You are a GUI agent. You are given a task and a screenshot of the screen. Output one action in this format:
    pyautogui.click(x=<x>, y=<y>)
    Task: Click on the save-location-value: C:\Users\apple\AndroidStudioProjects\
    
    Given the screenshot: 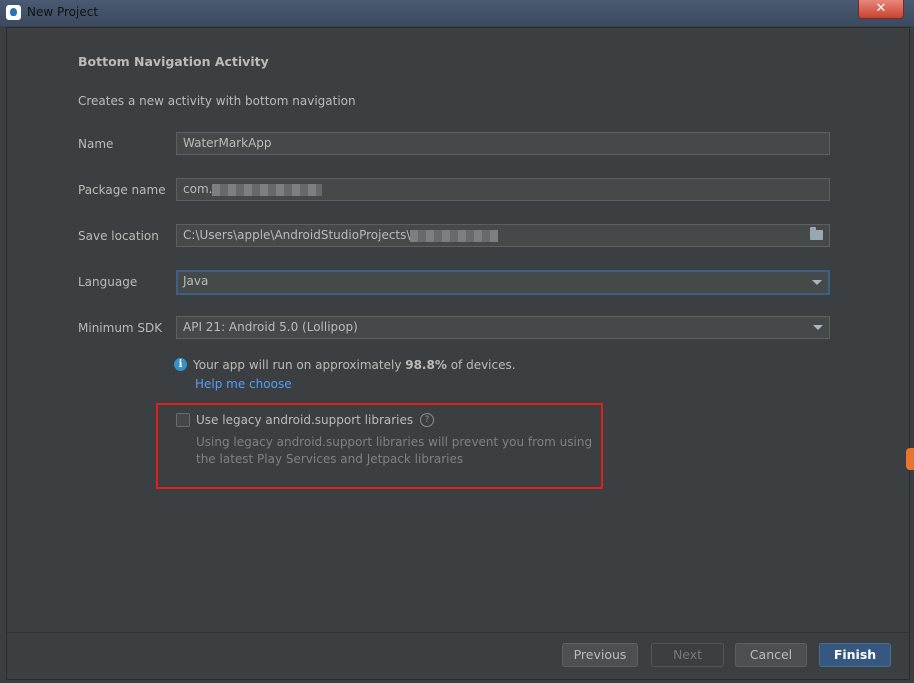 What is the action you would take?
    pyautogui.click(x=297, y=235)
    